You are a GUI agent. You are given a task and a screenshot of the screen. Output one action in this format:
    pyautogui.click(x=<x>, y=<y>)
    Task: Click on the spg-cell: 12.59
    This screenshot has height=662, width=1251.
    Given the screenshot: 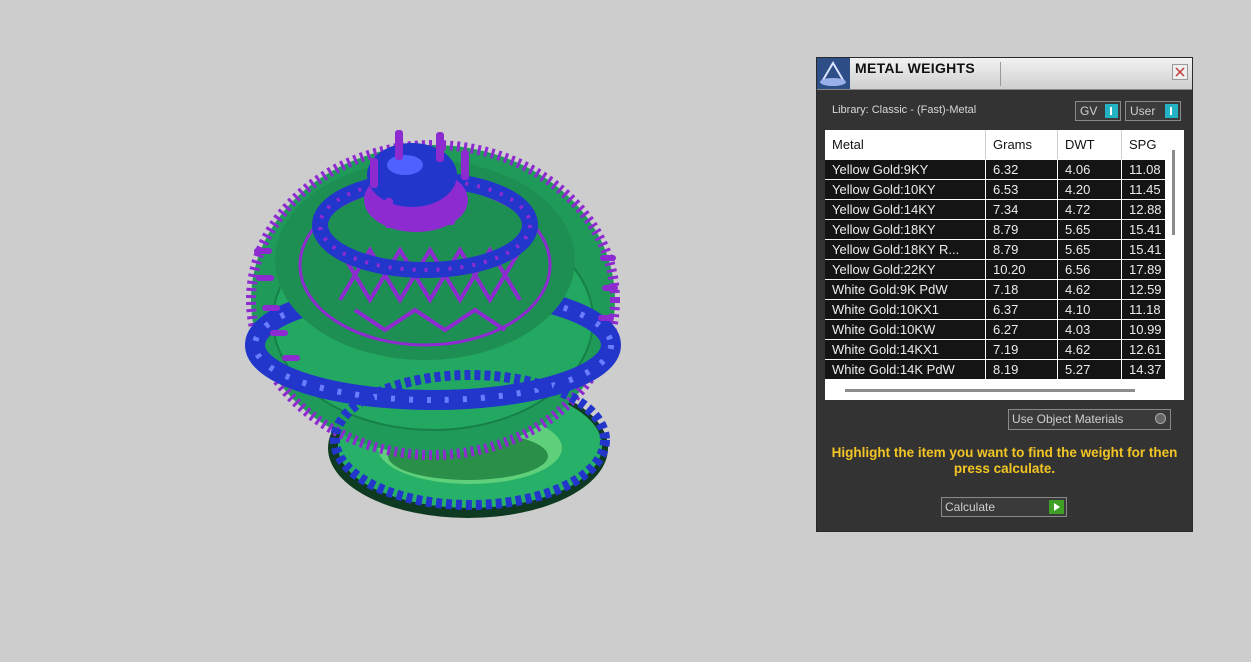 What is the action you would take?
    pyautogui.click(x=1145, y=289)
    